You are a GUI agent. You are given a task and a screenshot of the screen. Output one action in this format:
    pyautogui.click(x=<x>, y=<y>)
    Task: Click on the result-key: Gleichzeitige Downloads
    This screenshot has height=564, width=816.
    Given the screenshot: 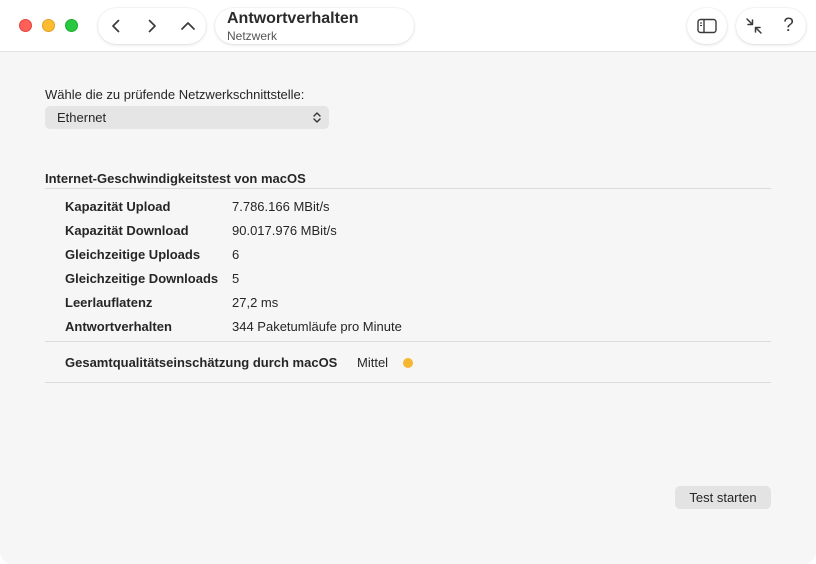 What is the action you would take?
    pyautogui.click(x=142, y=278)
    